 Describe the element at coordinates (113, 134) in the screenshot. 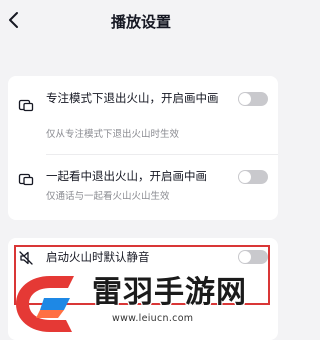

I see `setting-description: 仅从专注模式下退出火山时生效` at that location.